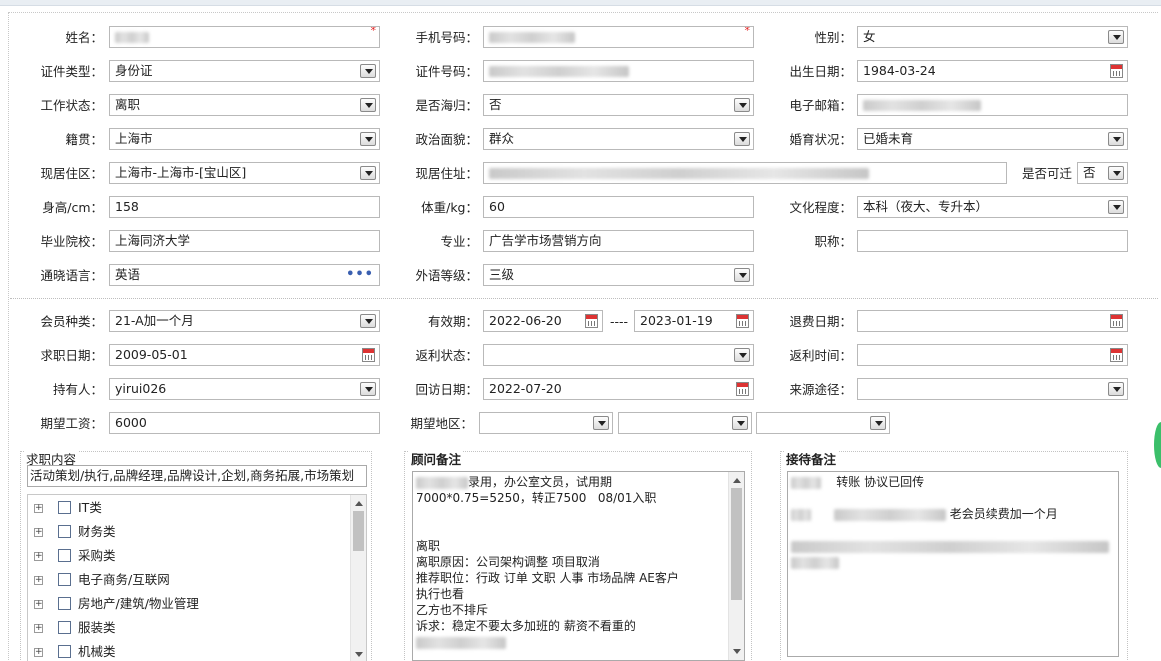 This screenshot has height=661, width=1161. Describe the element at coordinates (823, 423) in the screenshot. I see `region-district-select` at that location.